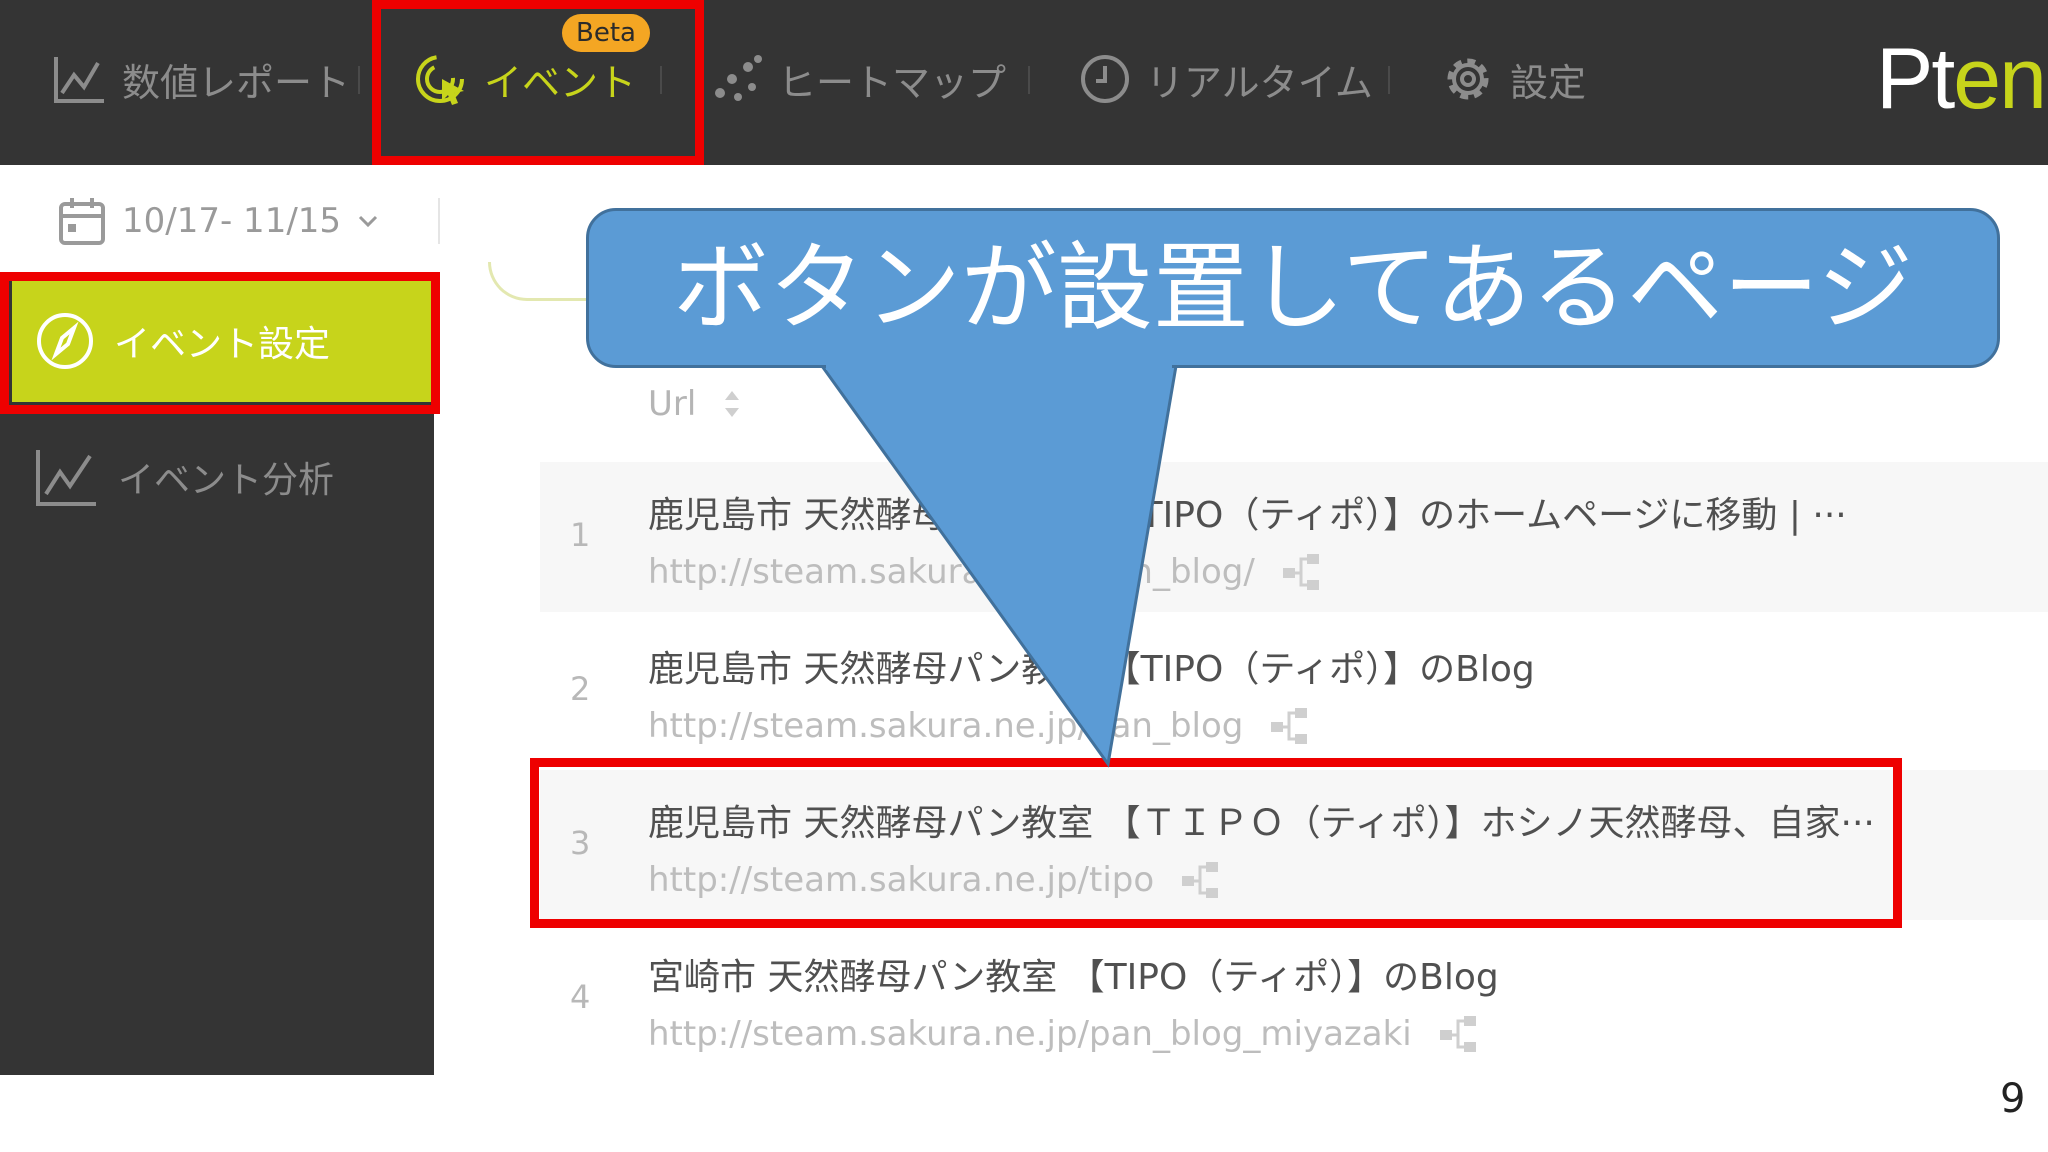  I want to click on callout-pointer-cover, so click(999, 366).